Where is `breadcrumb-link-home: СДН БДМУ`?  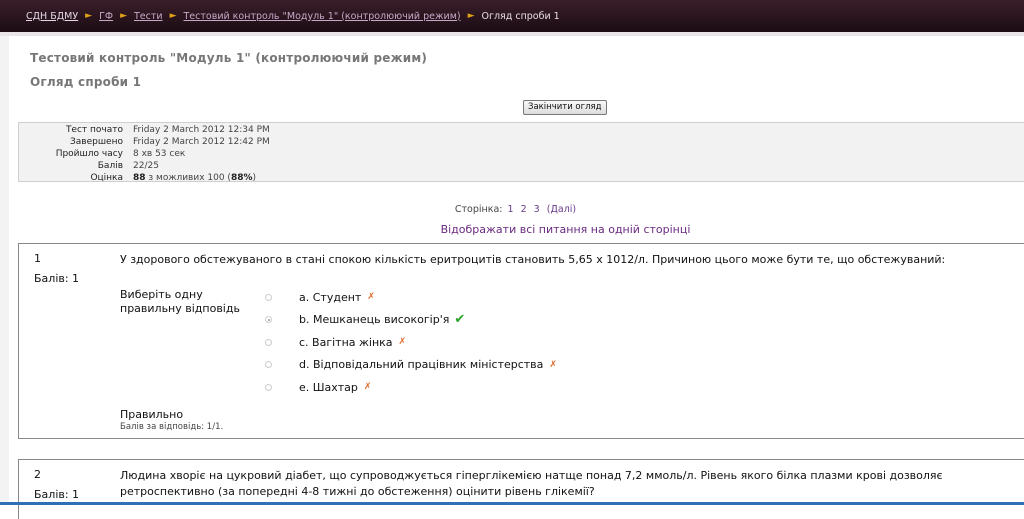 breadcrumb-link-home: СДН БДМУ is located at coordinates (52, 16).